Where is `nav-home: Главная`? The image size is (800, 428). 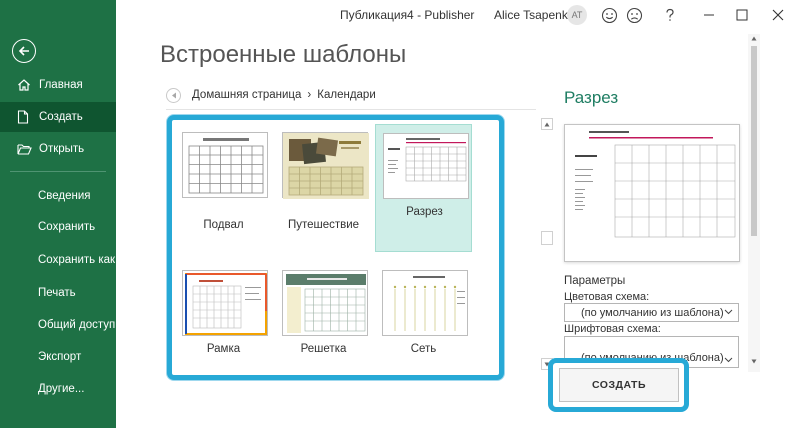
nav-home: Главная is located at coordinates (58, 85).